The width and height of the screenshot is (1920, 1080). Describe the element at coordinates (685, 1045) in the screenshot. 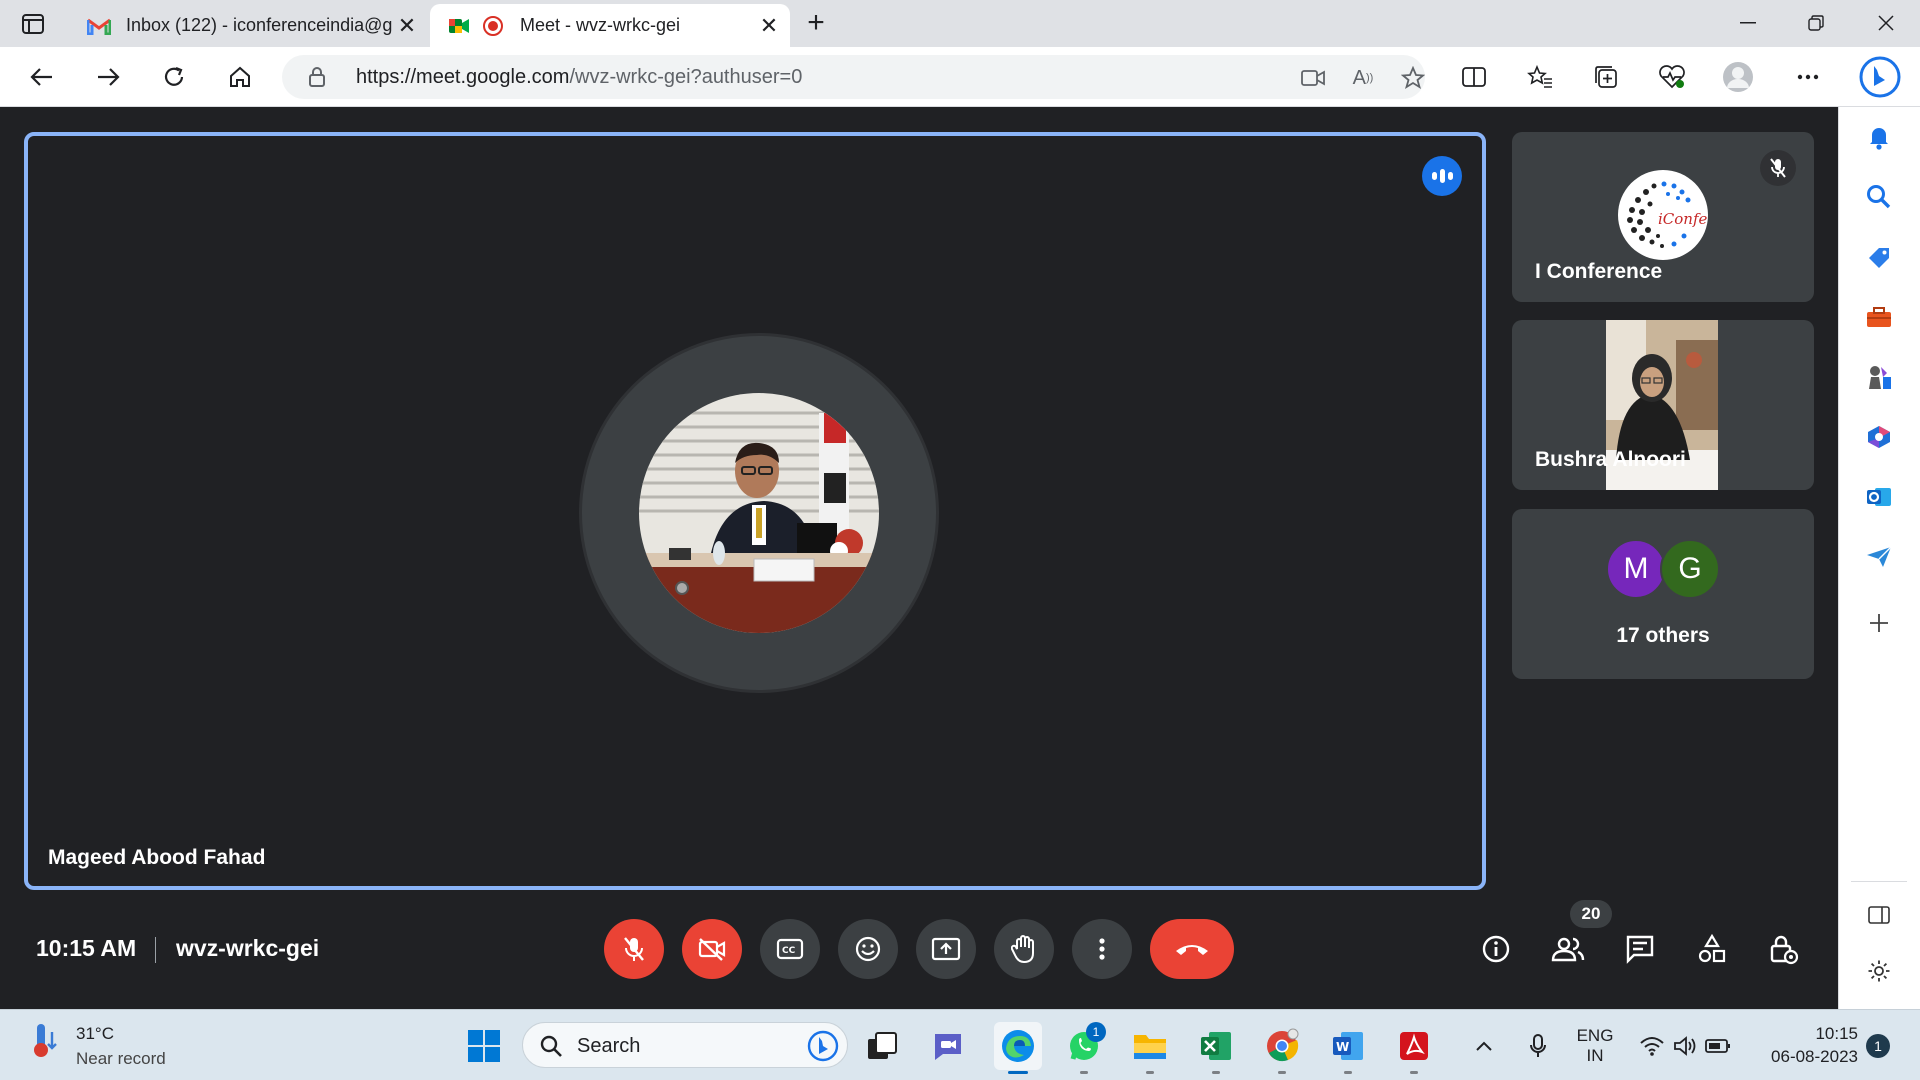

I see `taskbar-search: Search` at that location.